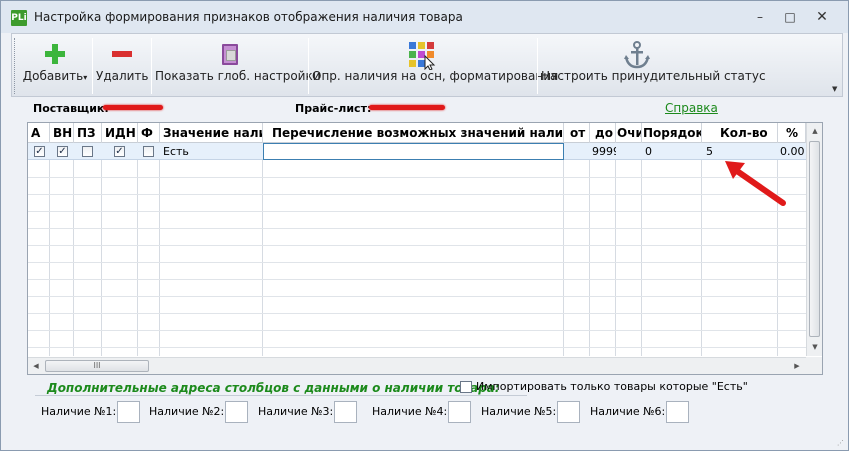  I want to click on availability-2-label: Наличие №2:, so click(187, 411).